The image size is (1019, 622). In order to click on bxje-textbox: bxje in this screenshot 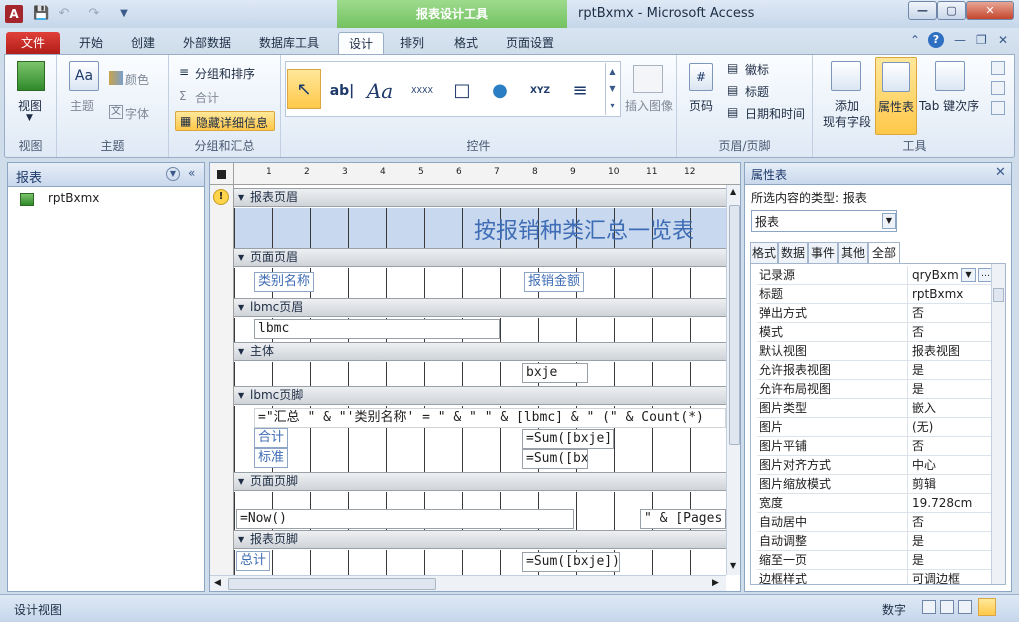, I will do `click(555, 373)`.